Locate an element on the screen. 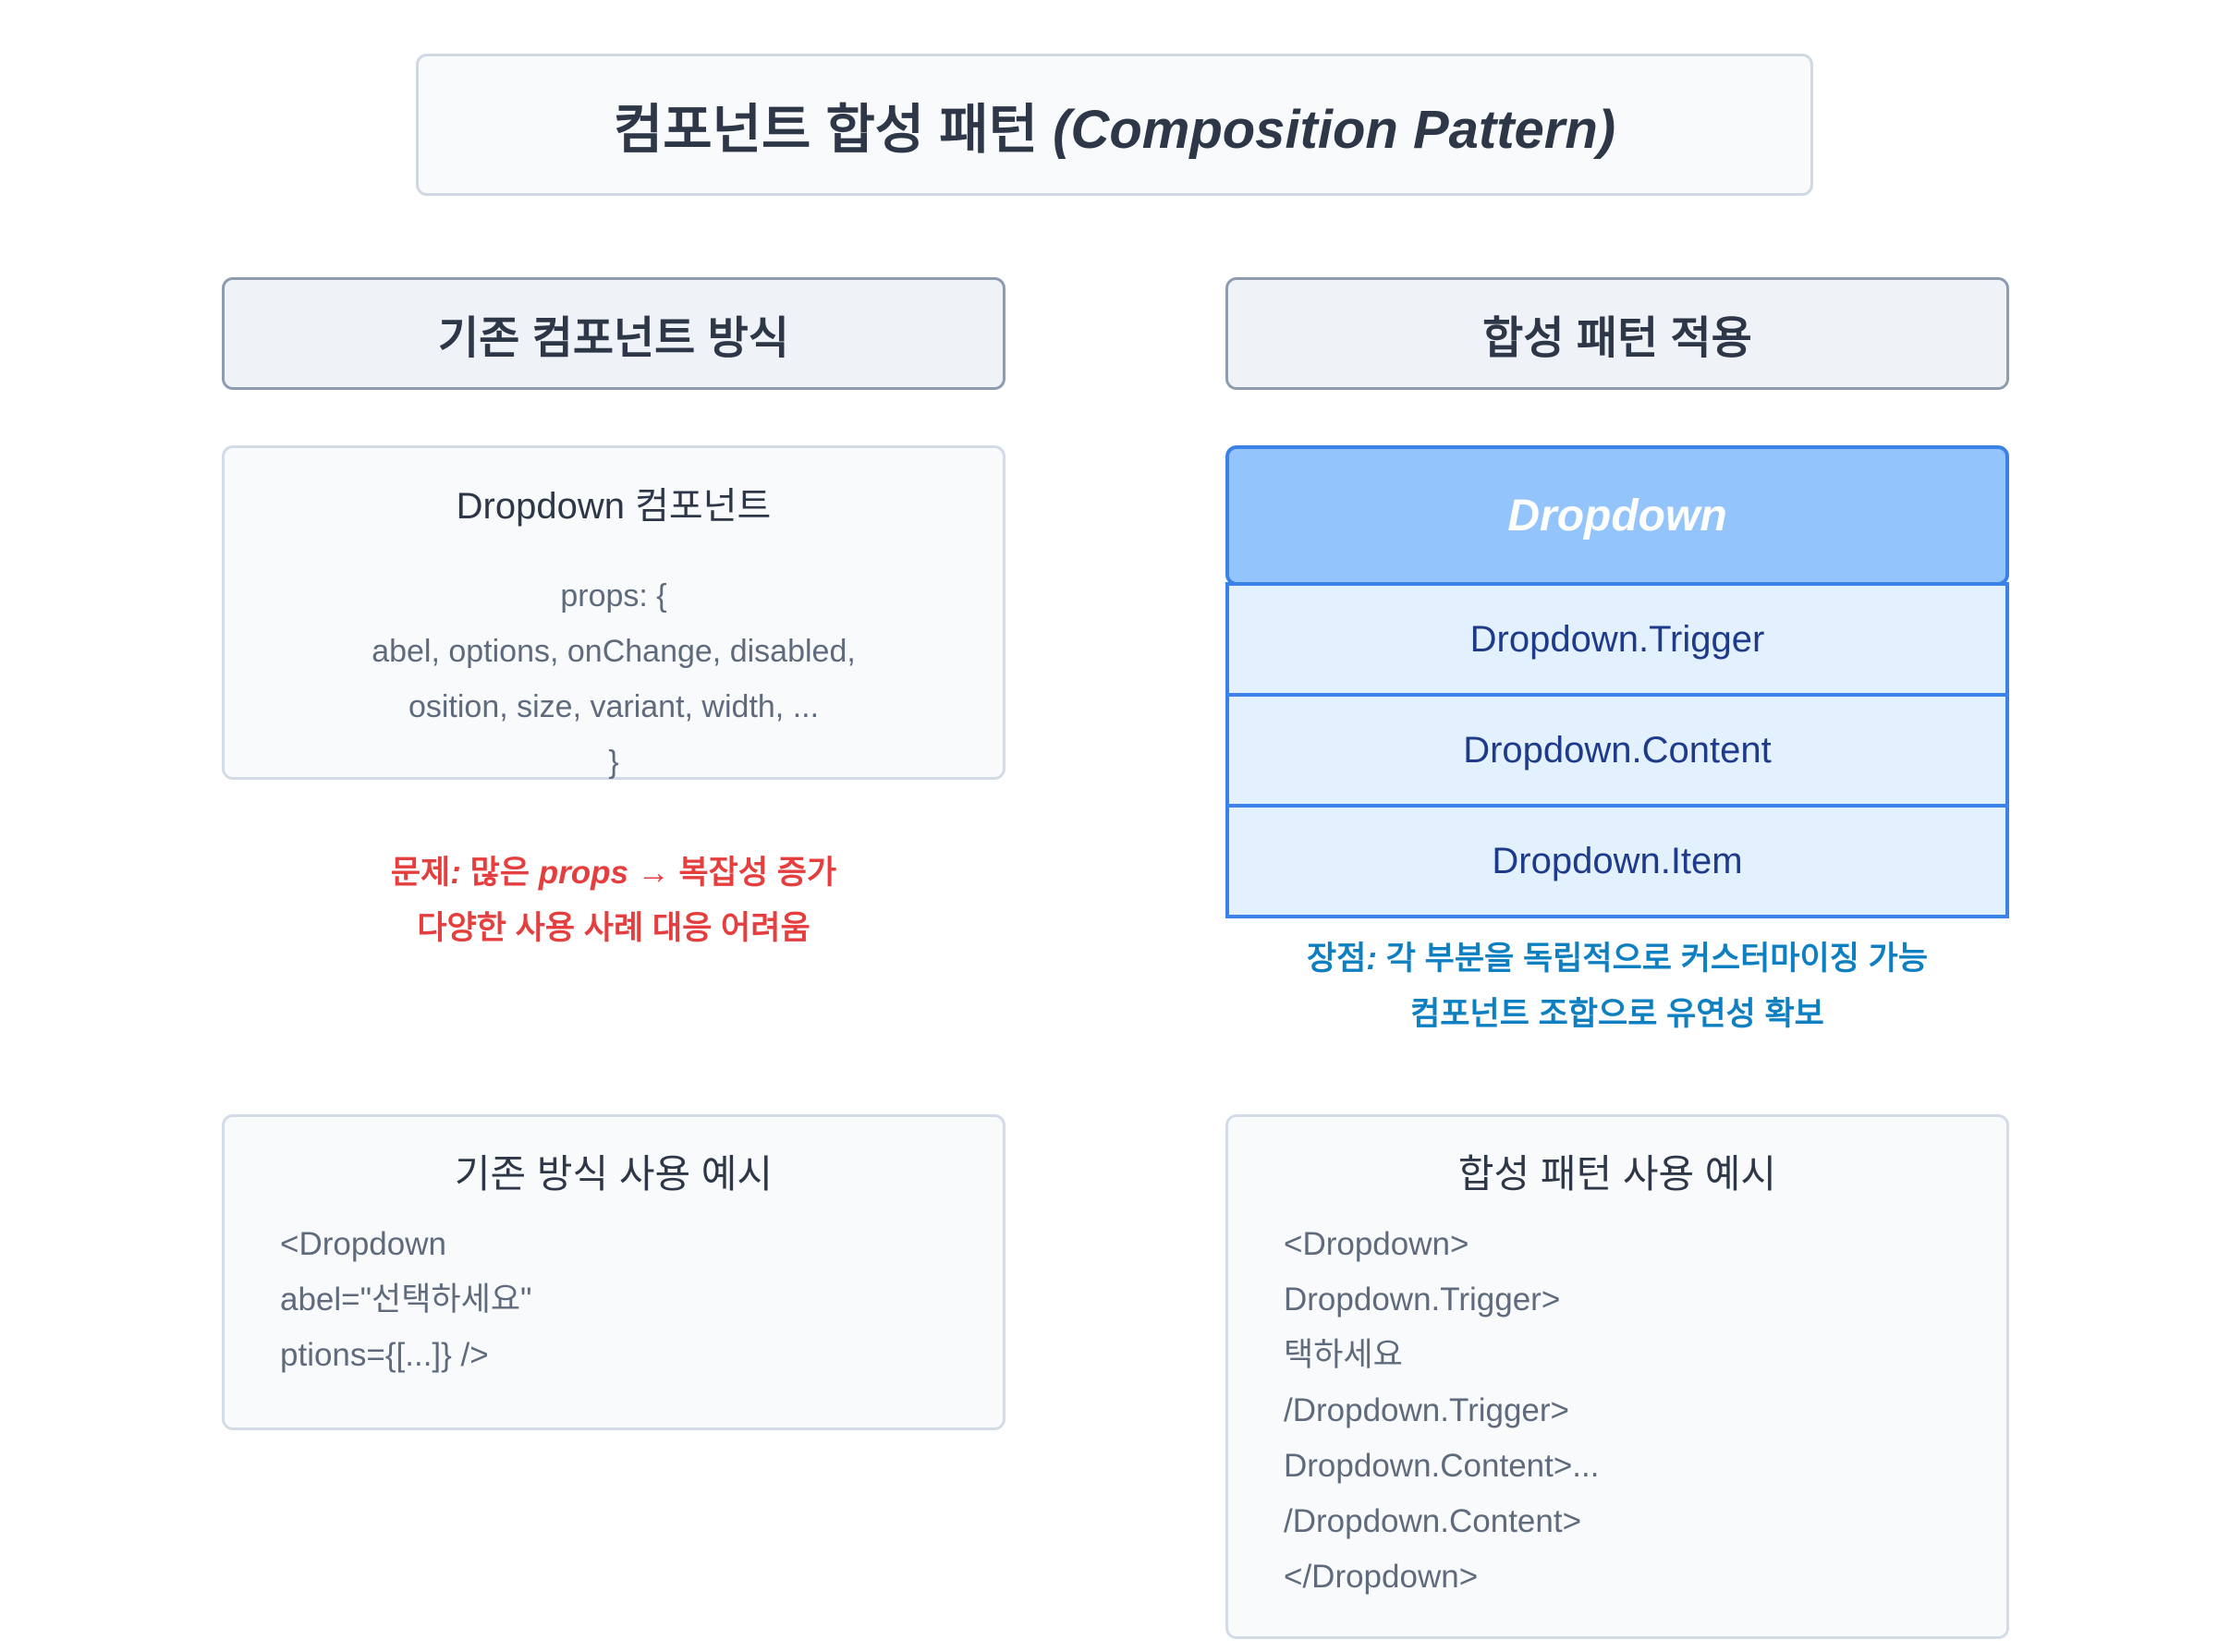  code-line: props: { is located at coordinates (613, 595).